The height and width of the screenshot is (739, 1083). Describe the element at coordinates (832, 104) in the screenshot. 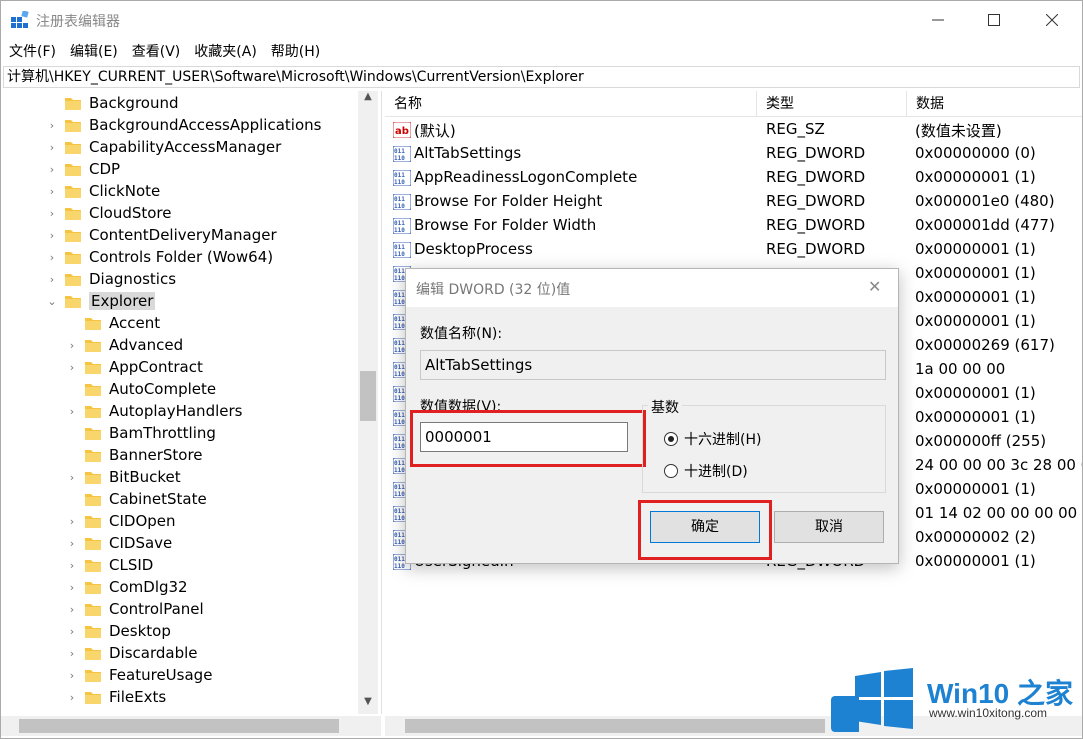

I see `column-header-type: 类型` at that location.